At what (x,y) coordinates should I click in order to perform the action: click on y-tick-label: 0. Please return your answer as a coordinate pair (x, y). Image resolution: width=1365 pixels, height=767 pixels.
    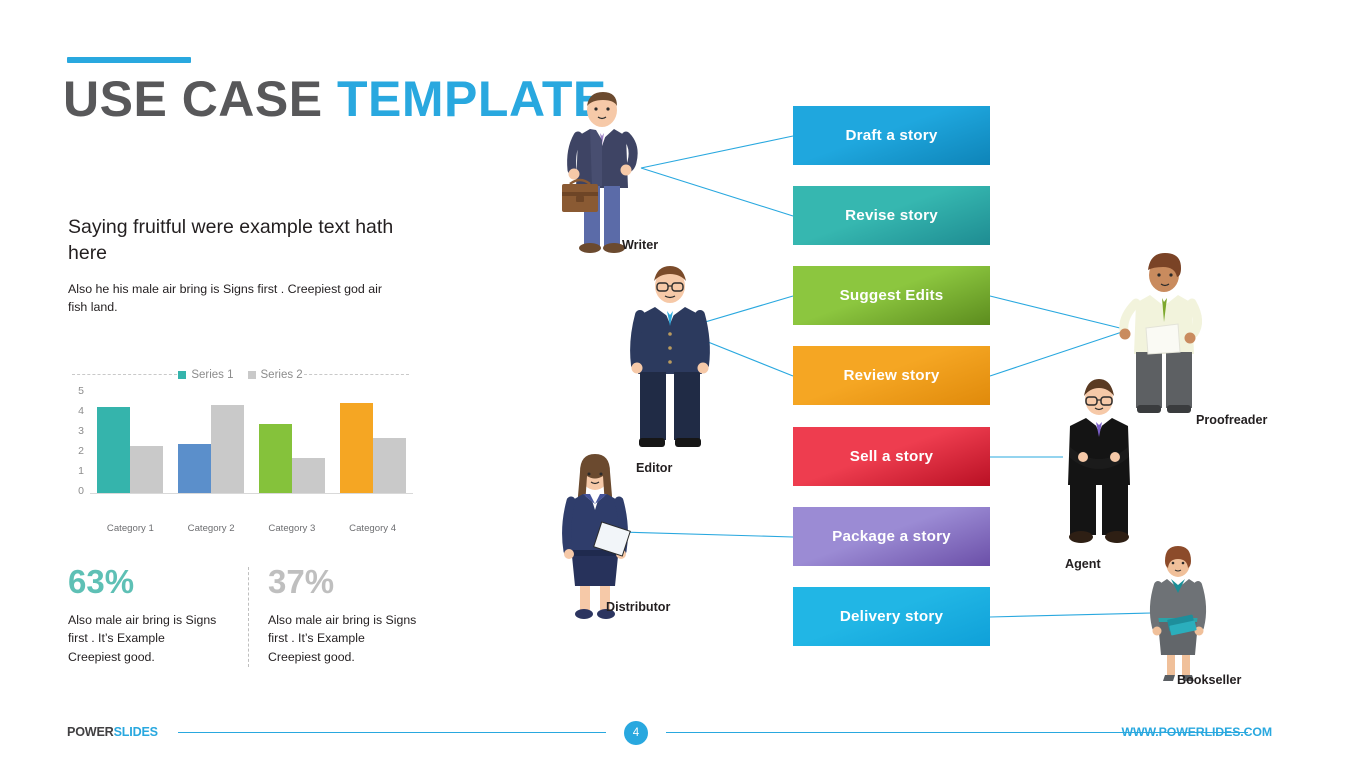
    Looking at the image, I should click on (81, 491).